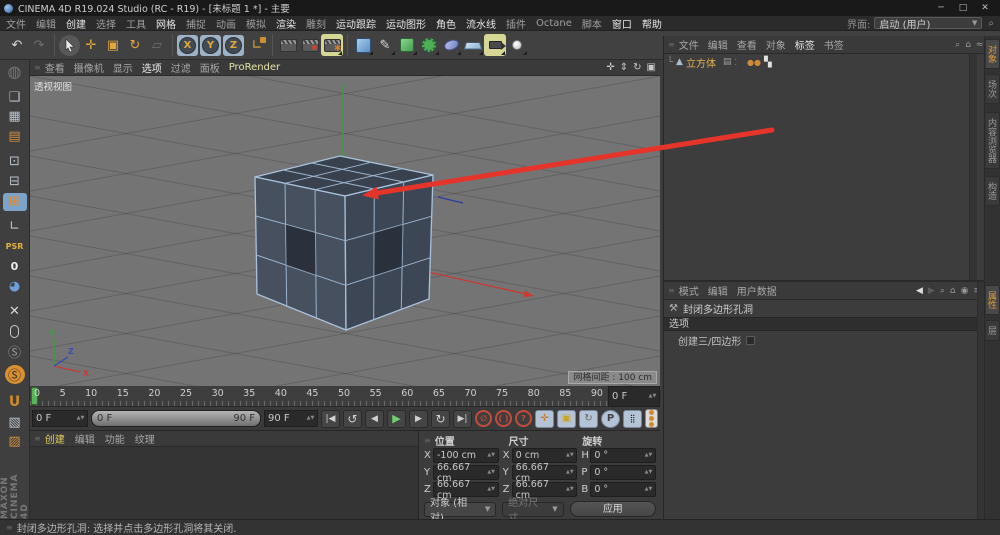 Image resolution: width=1000 pixels, height=535 pixels. What do you see at coordinates (483, 418) in the screenshot?
I see `record-keyframe-button: ∅` at bounding box center [483, 418].